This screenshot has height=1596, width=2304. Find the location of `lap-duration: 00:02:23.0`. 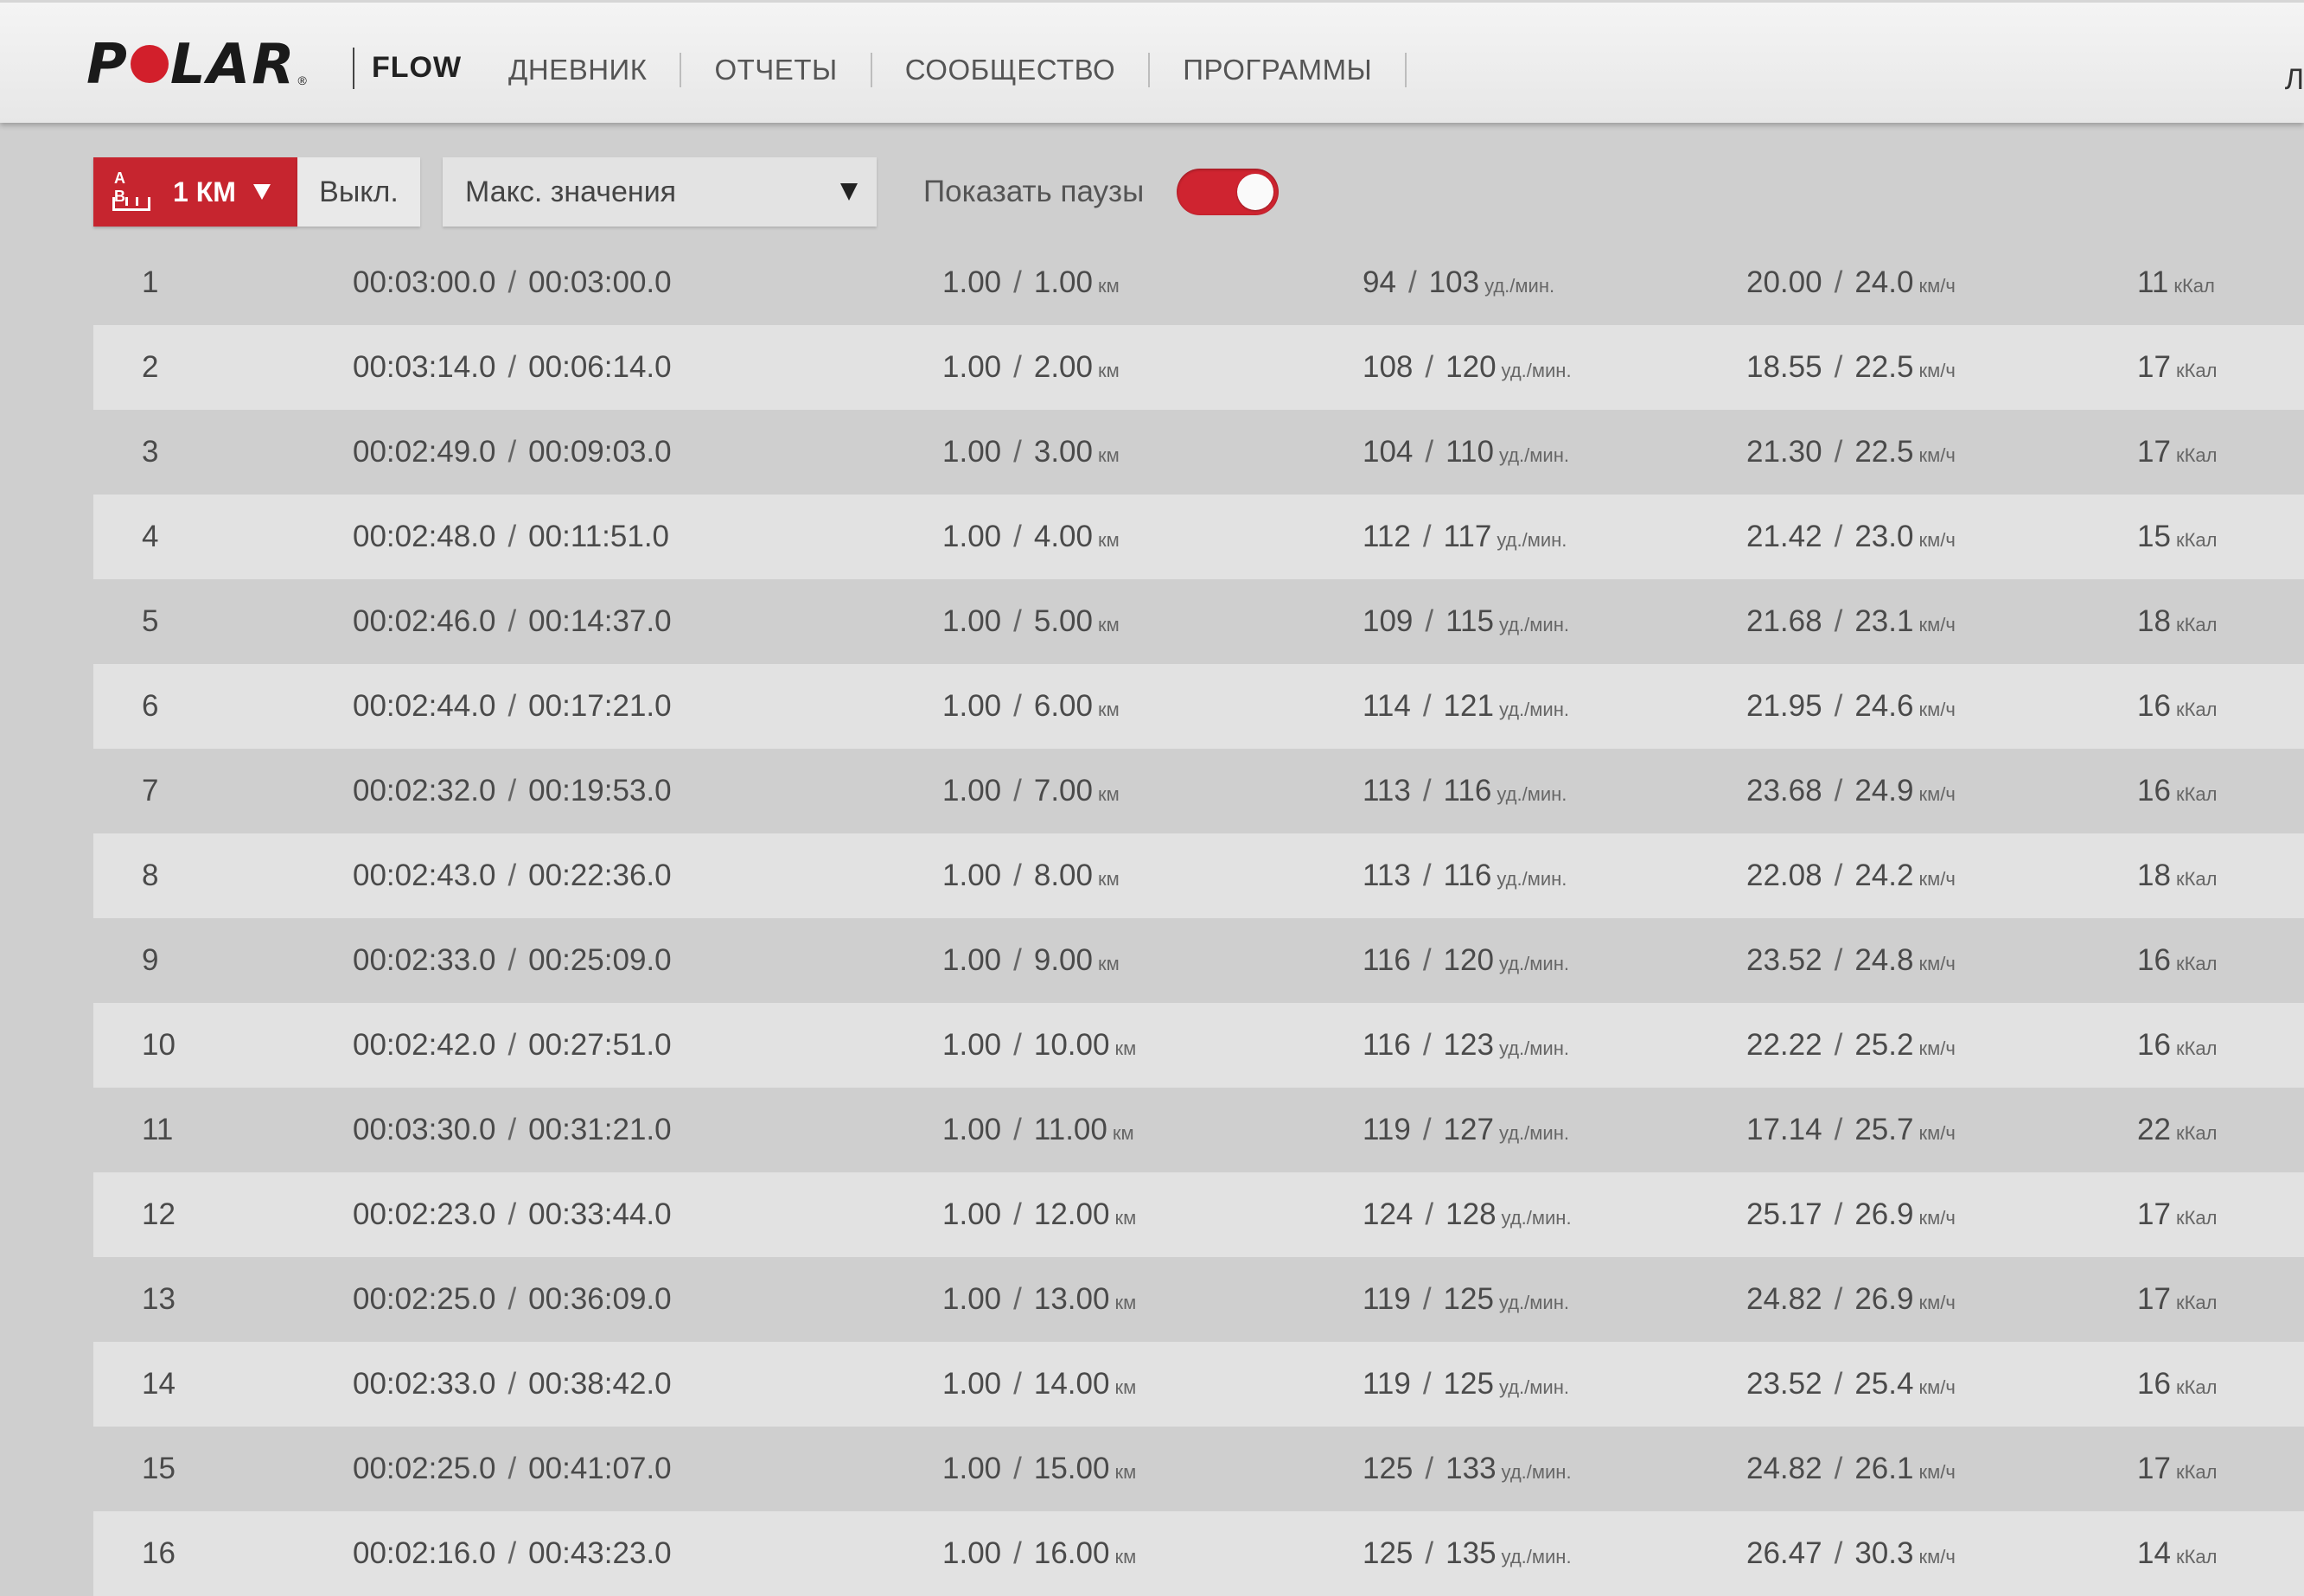

lap-duration: 00:02:23.0 is located at coordinates (424, 1214).